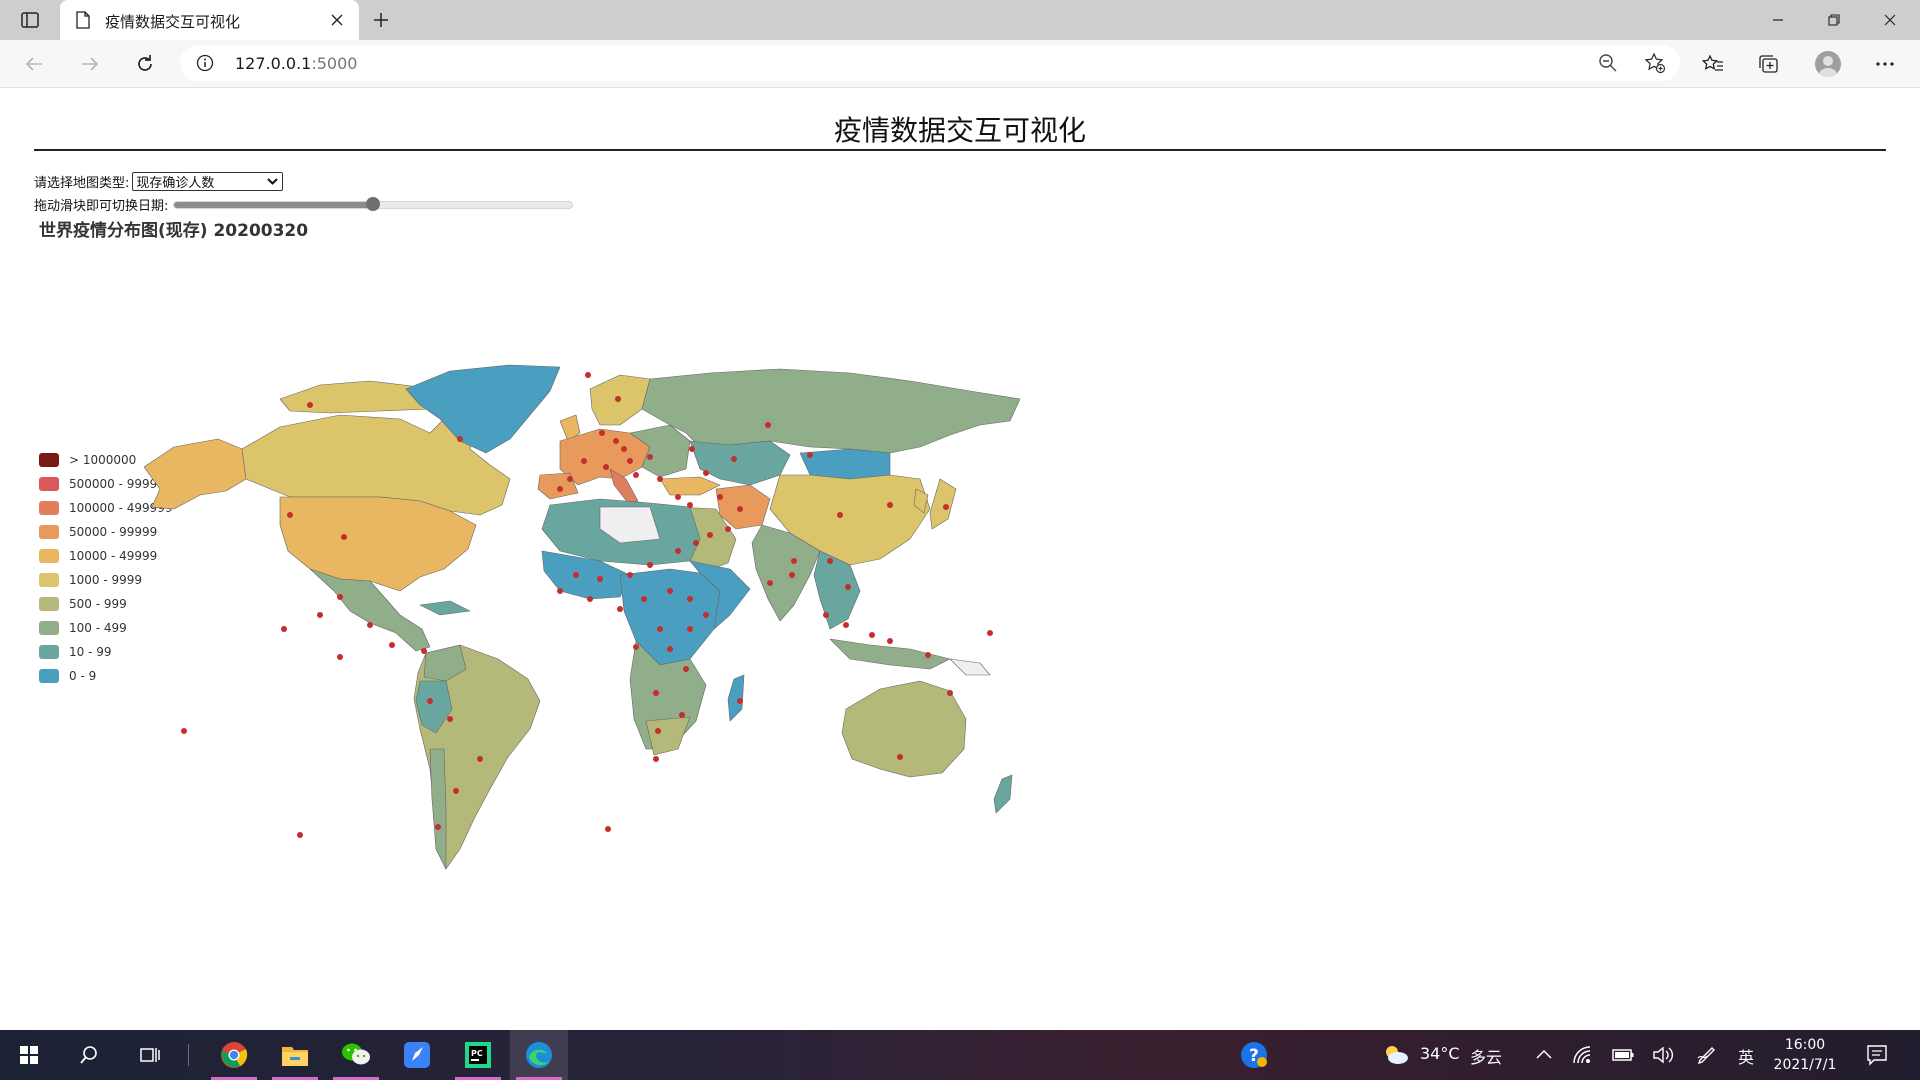  I want to click on forward-button, so click(90, 64).